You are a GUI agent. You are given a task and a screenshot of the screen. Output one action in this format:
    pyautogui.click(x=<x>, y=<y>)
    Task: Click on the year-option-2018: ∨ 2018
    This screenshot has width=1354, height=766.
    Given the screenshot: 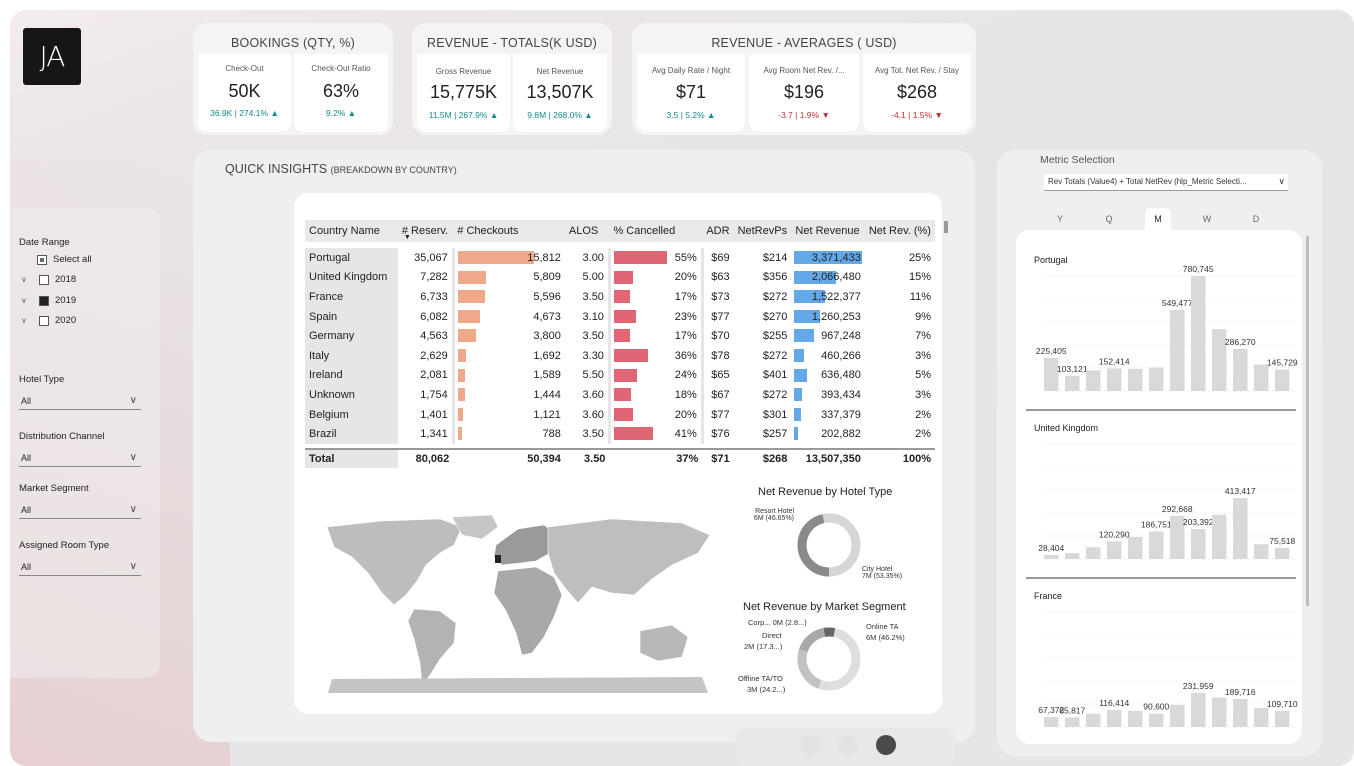 What is the action you would take?
    pyautogui.click(x=48, y=279)
    